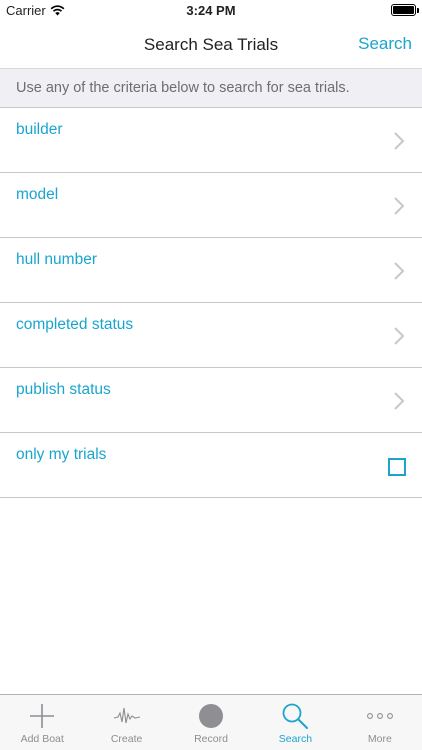 Image resolution: width=422 pixels, height=750 pixels. I want to click on status-bar: Carrier 3:24 PM, so click(211, 11).